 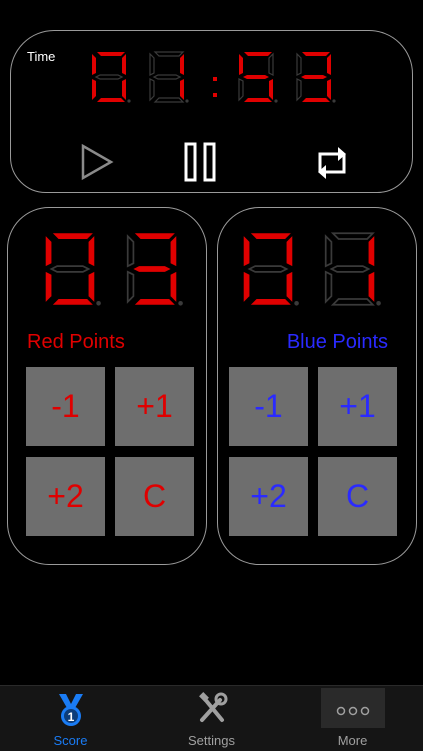 What do you see at coordinates (216, 89) in the screenshot?
I see `timer-colon` at bounding box center [216, 89].